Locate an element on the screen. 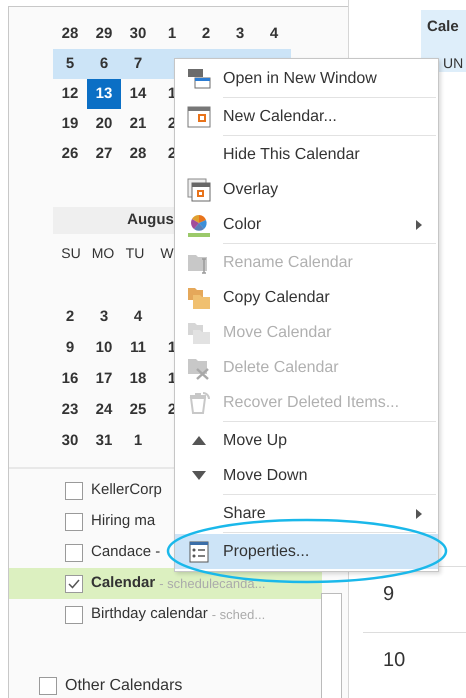  calendar-day: 31 is located at coordinates (104, 441).